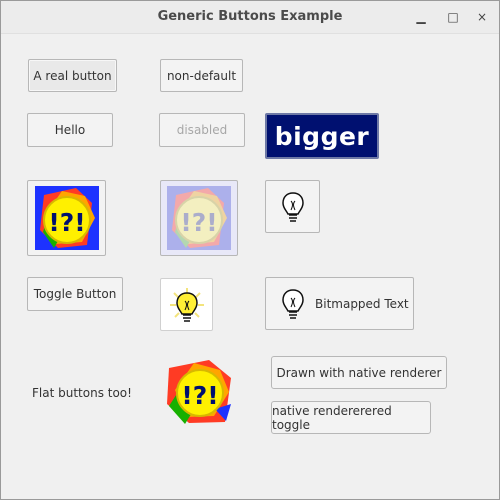 The image size is (500, 500). I want to click on disabled-label: disabled, so click(202, 130).